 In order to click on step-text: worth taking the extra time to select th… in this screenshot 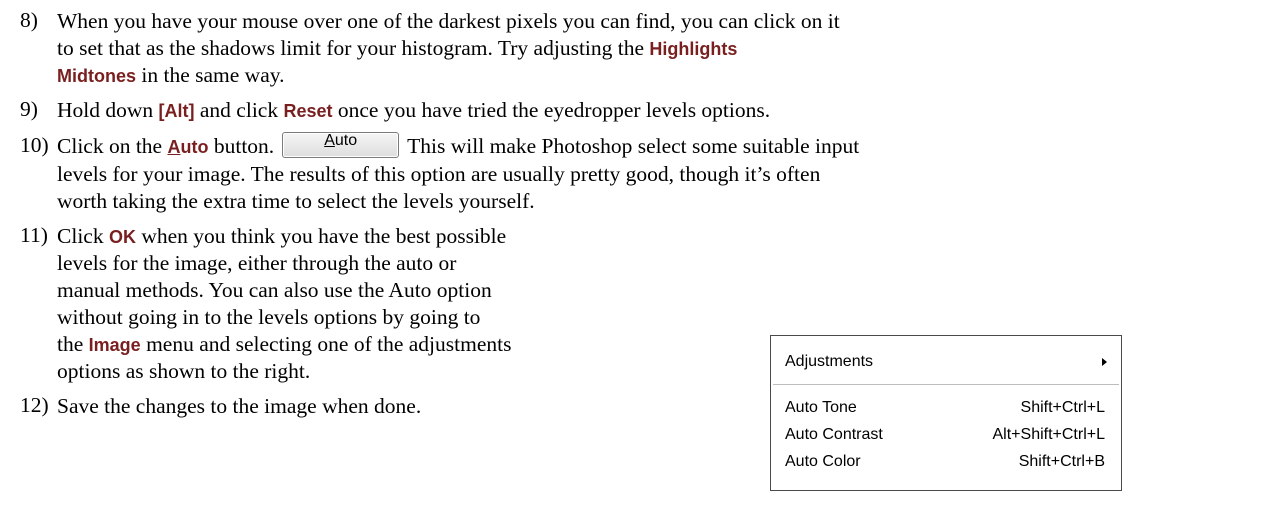, I will do `click(296, 201)`.